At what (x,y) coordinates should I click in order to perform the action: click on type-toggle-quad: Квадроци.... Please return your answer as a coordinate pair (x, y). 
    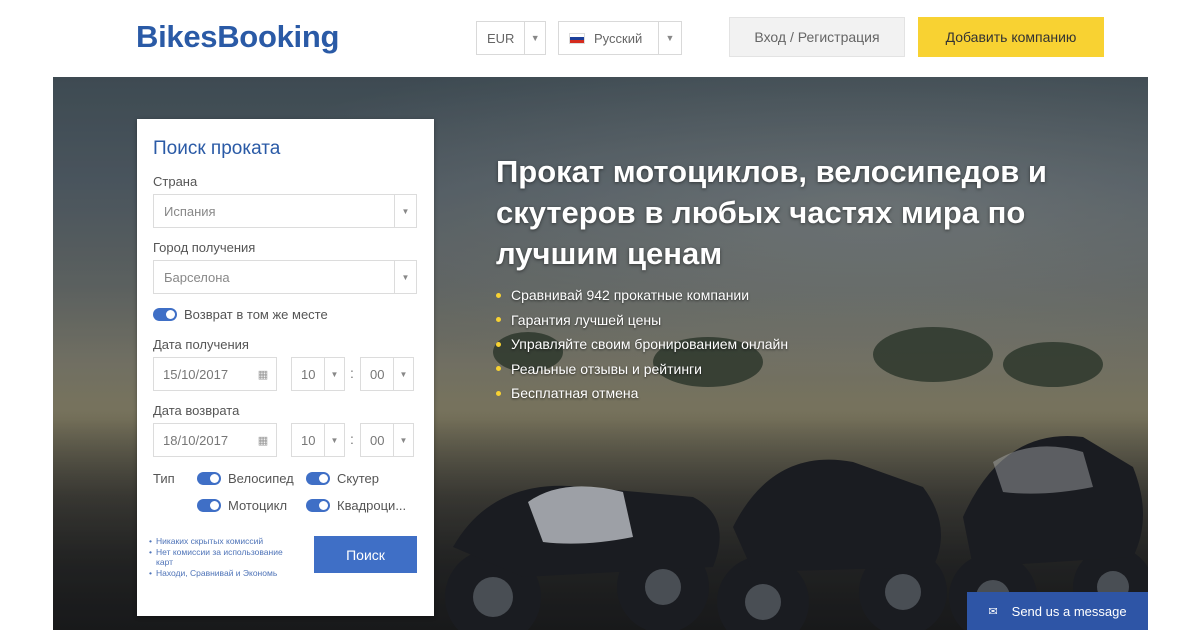
    Looking at the image, I should click on (356, 505).